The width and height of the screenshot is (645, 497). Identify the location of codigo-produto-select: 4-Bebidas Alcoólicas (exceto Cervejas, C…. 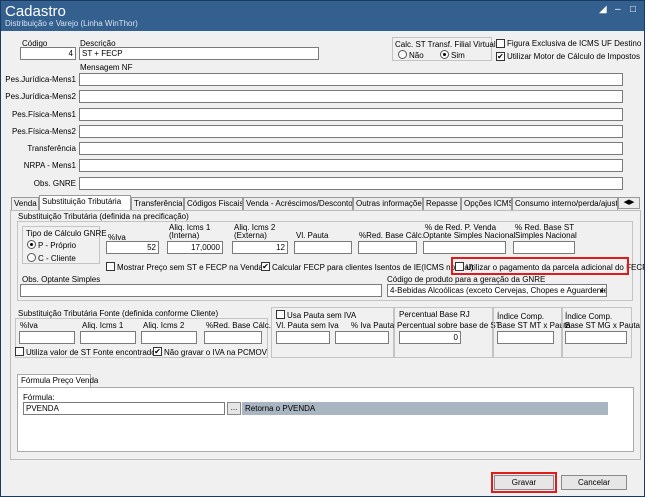
(497, 290).